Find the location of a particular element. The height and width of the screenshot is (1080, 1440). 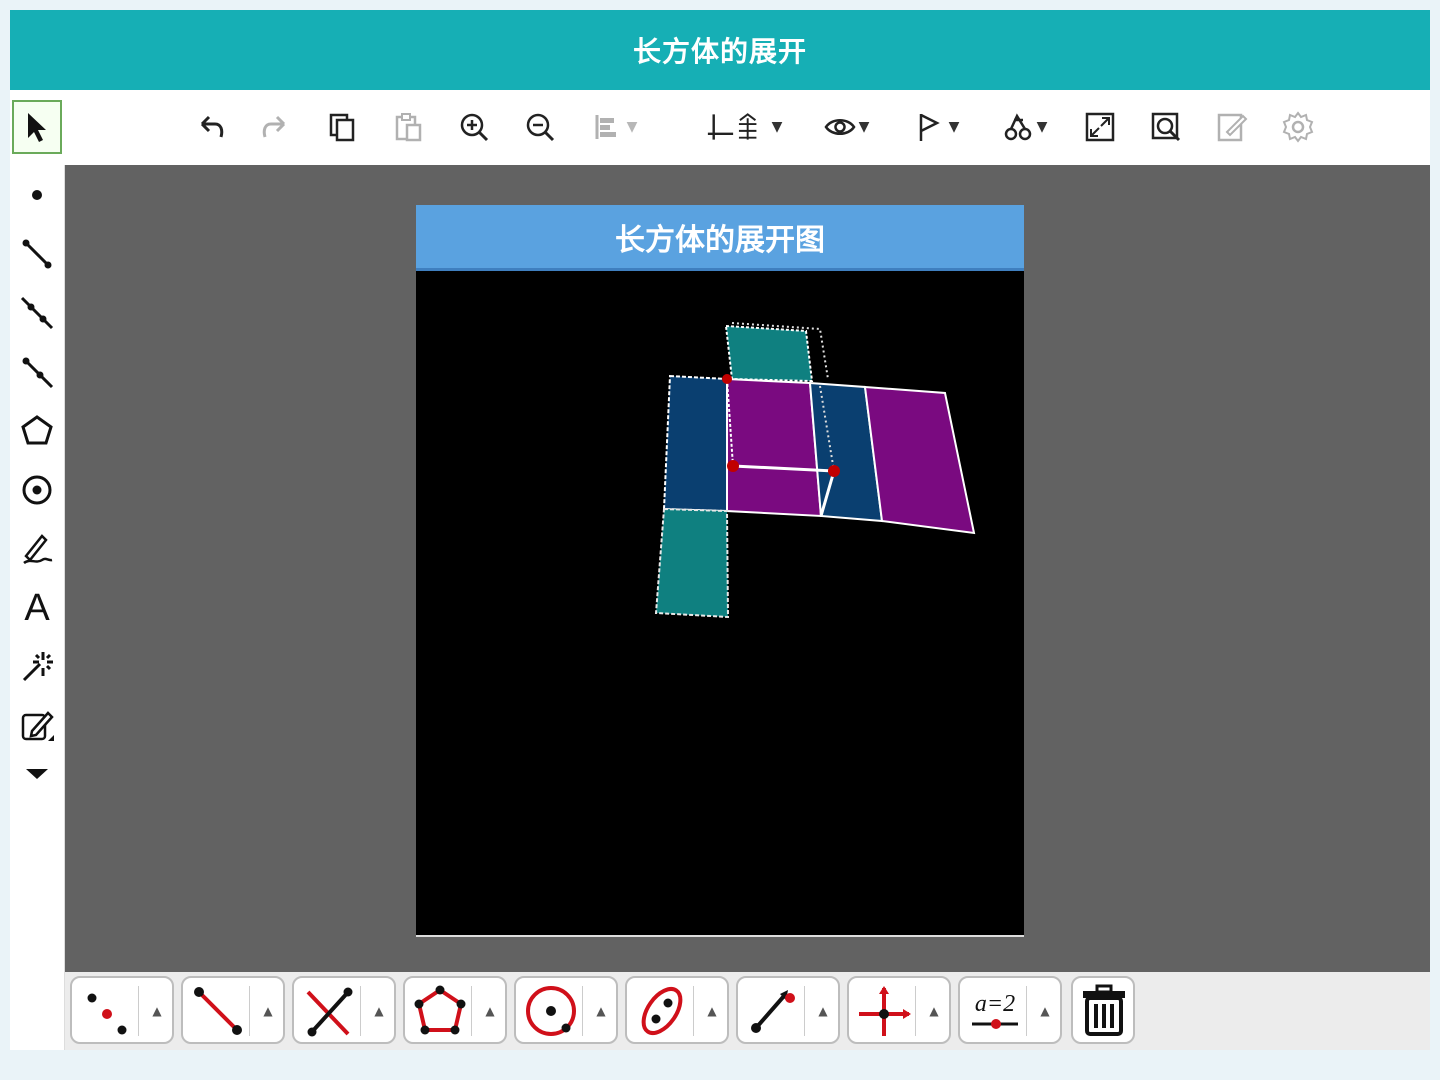

pen-tool is located at coordinates (37, 549).